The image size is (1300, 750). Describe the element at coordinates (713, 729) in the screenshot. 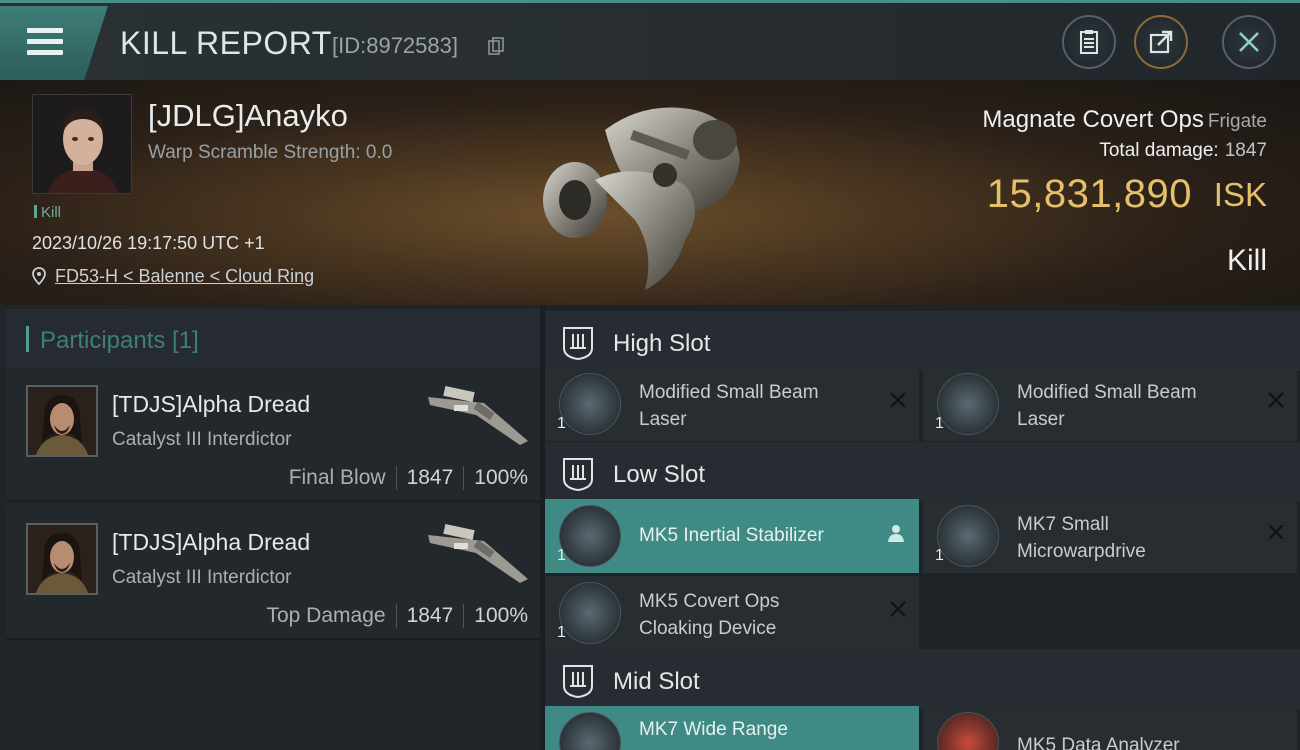

I see `module-name-line1: MK7 Wide Range` at that location.